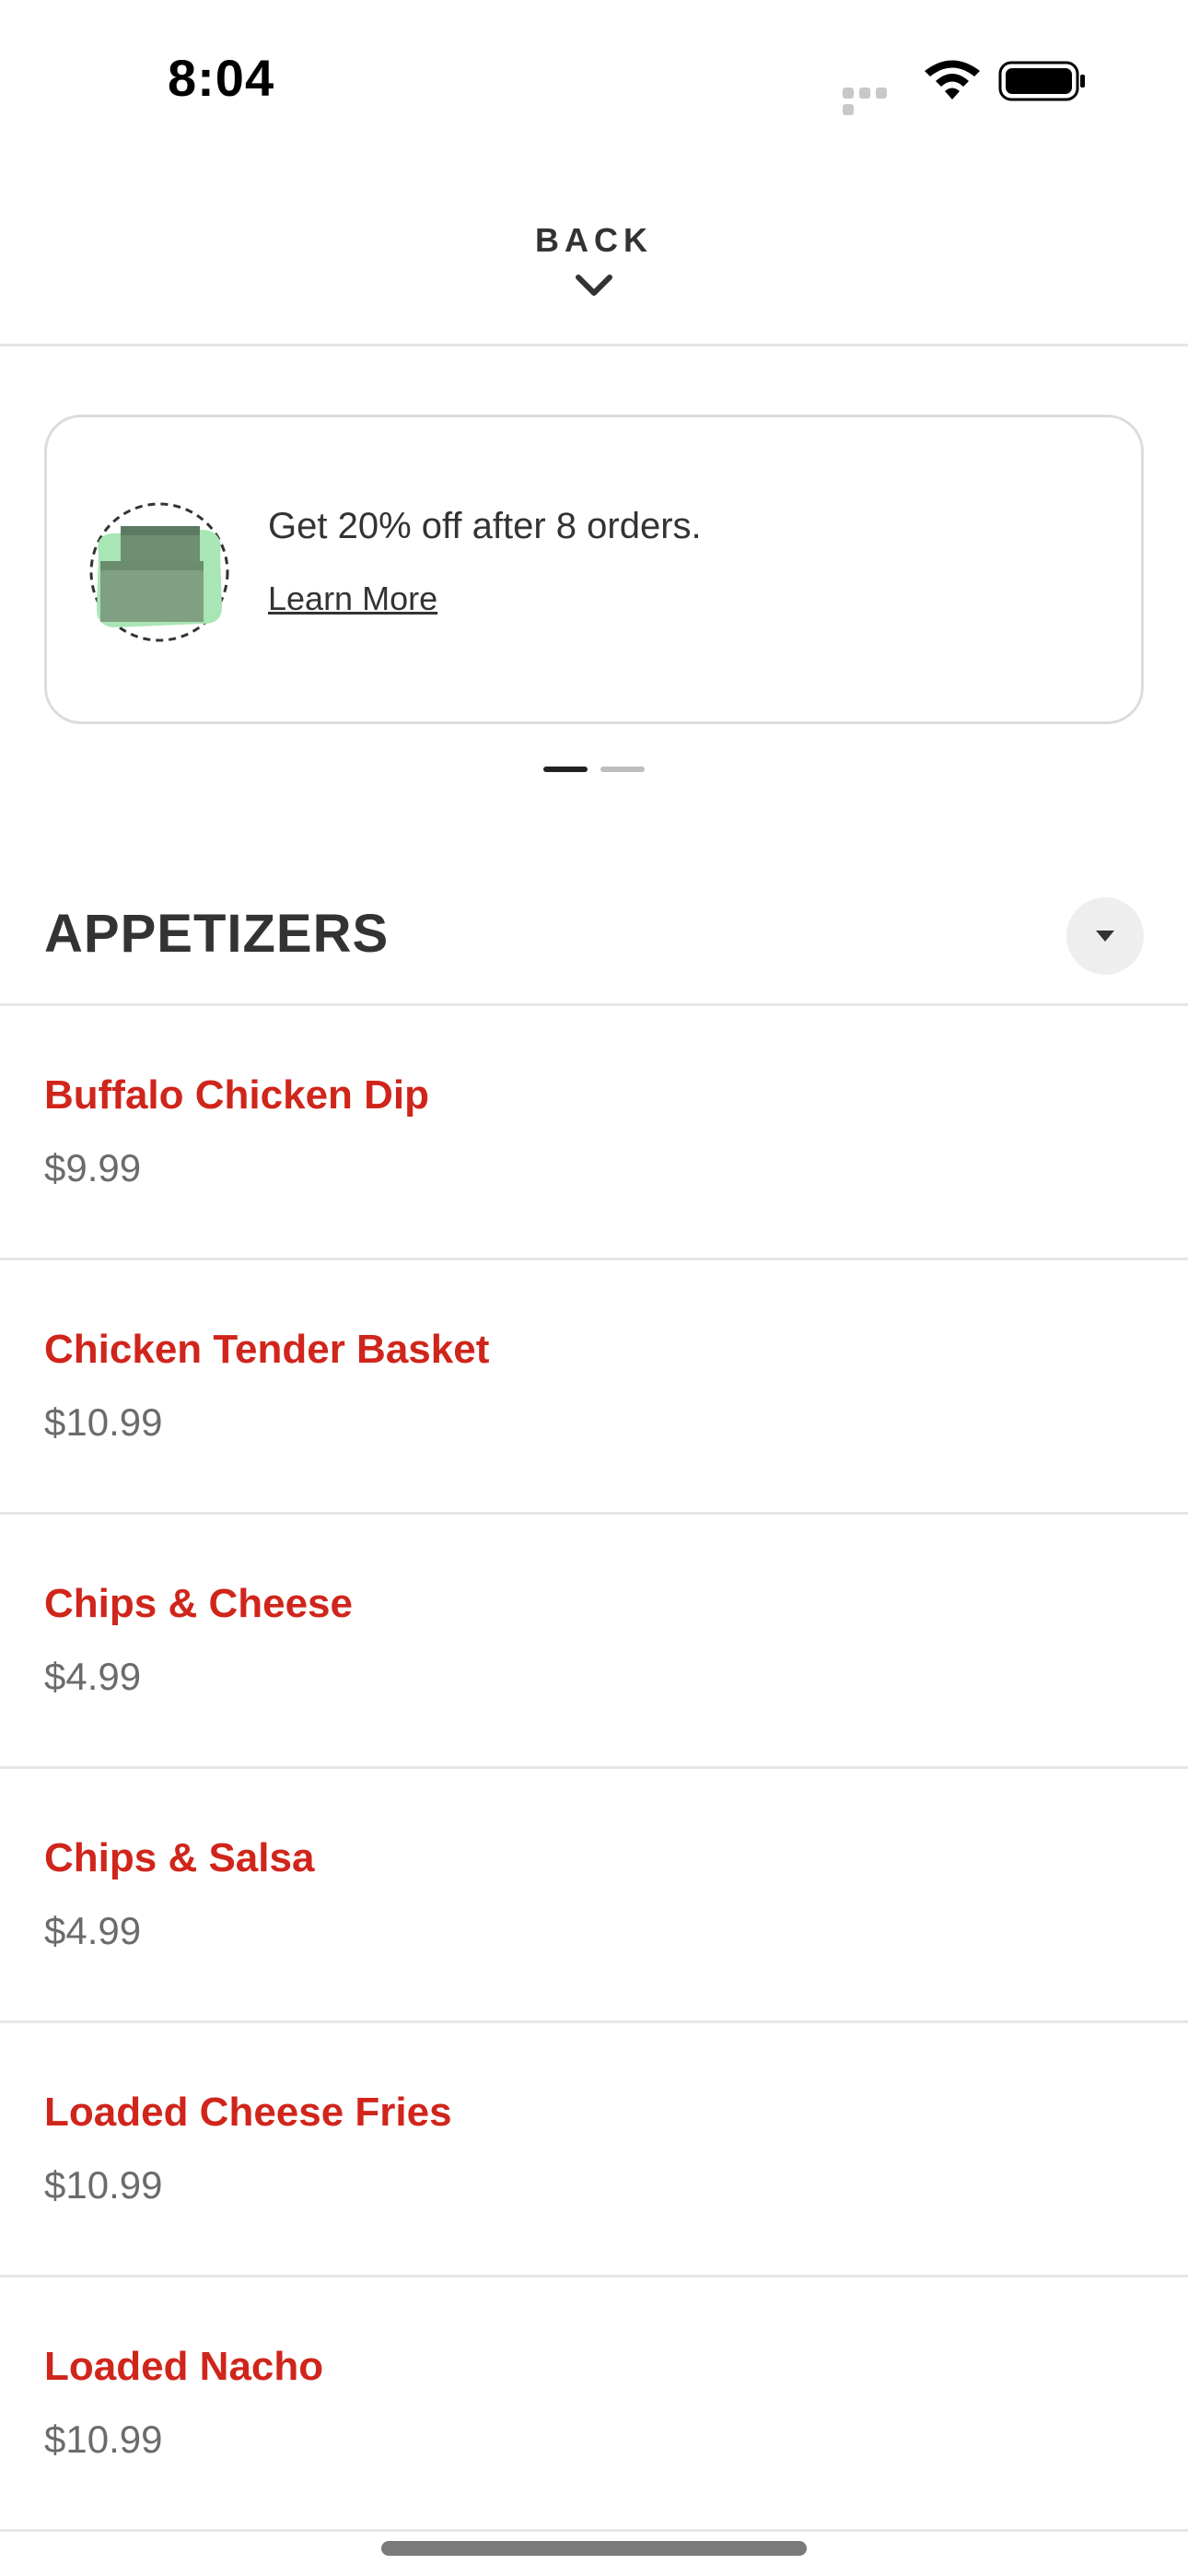  What do you see at coordinates (565, 769) in the screenshot?
I see `pager-dot-active` at bounding box center [565, 769].